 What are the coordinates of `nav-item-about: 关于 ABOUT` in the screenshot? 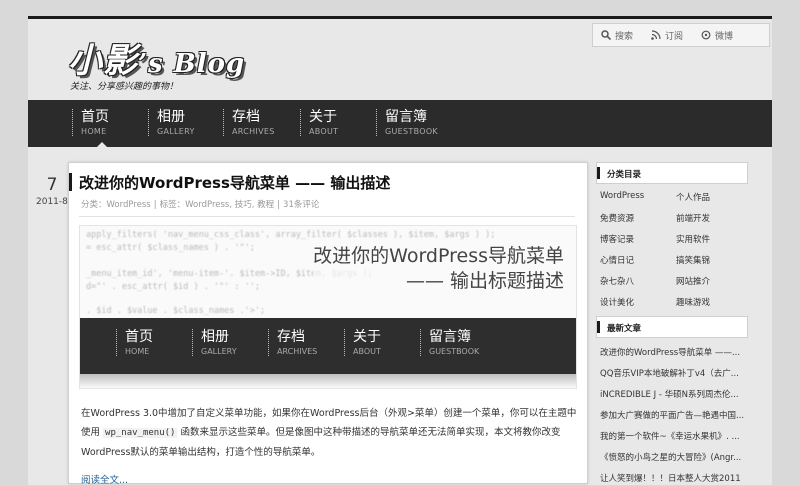 It's located at (319, 122).